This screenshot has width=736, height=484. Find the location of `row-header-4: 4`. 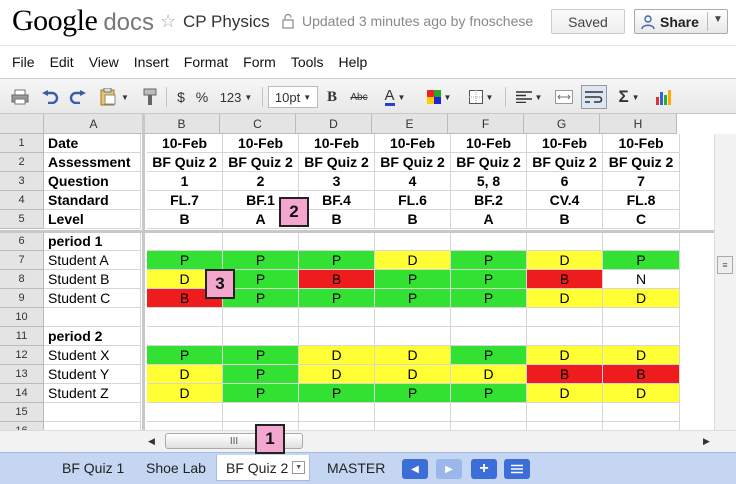

row-header-4: 4 is located at coordinates (22, 200).